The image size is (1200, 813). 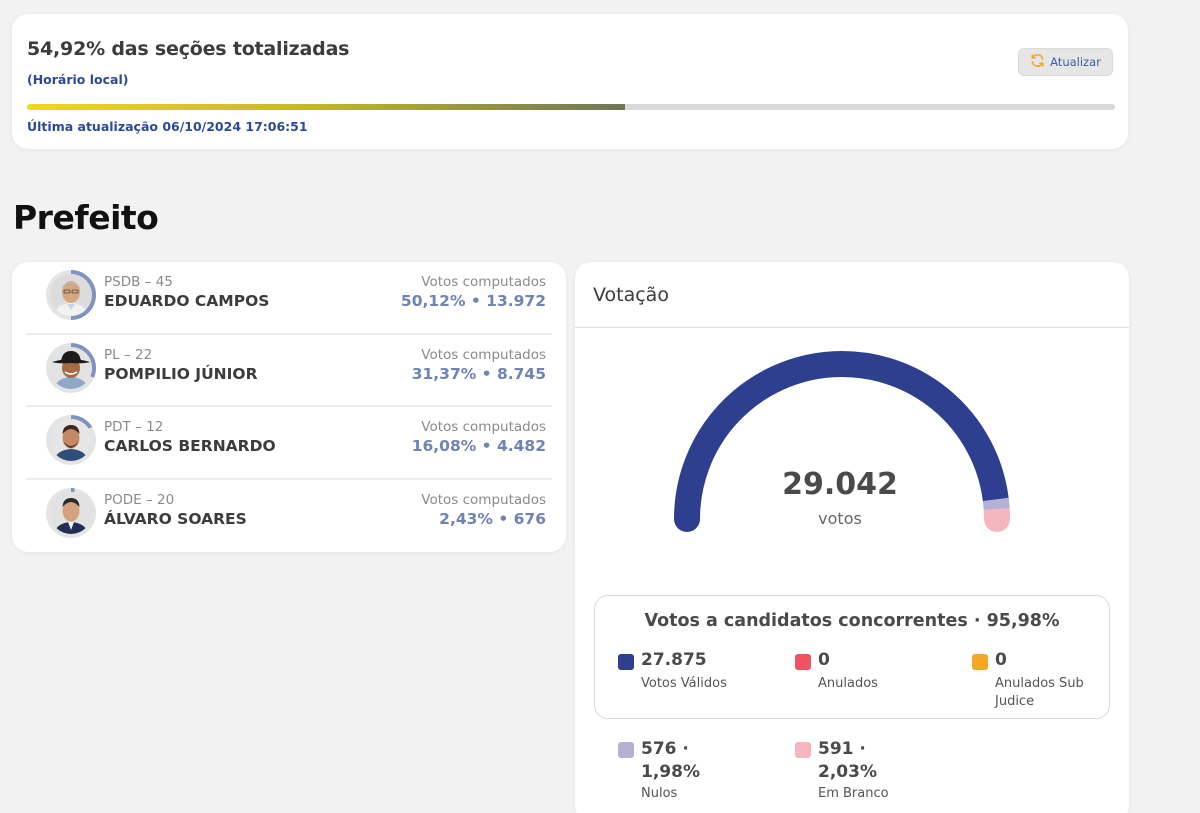 I want to click on candidate-party: PDT – 12, so click(x=134, y=427).